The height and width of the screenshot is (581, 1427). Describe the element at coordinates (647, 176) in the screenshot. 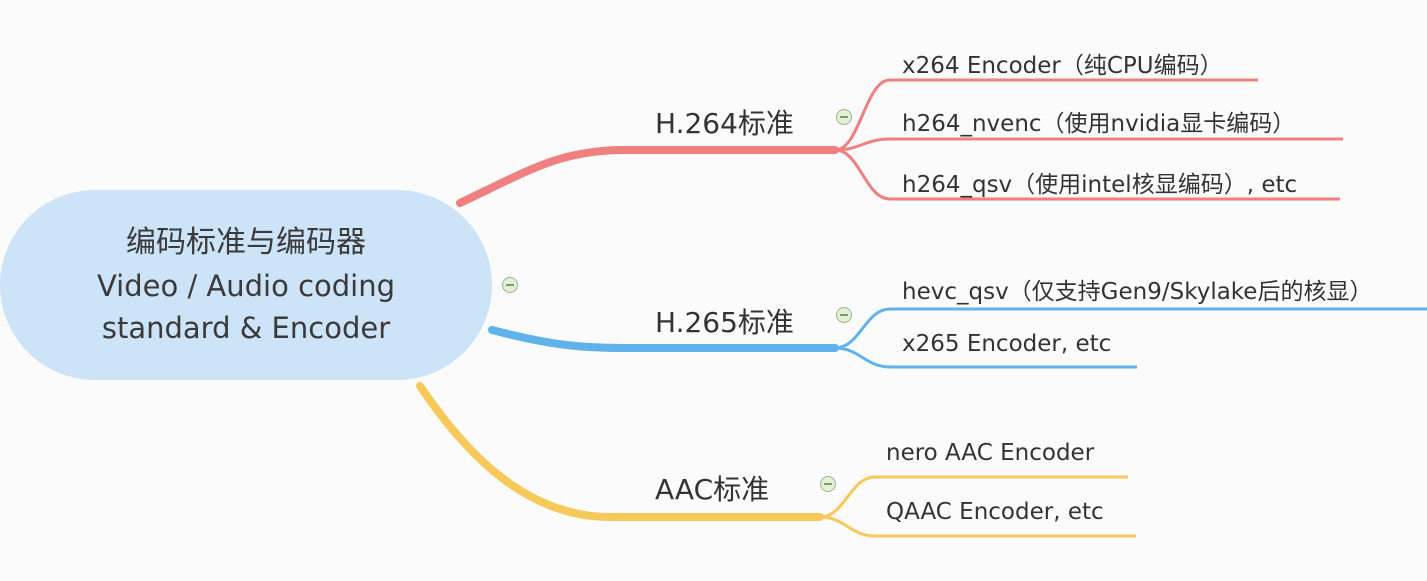

I see `connector-root-h264` at that location.